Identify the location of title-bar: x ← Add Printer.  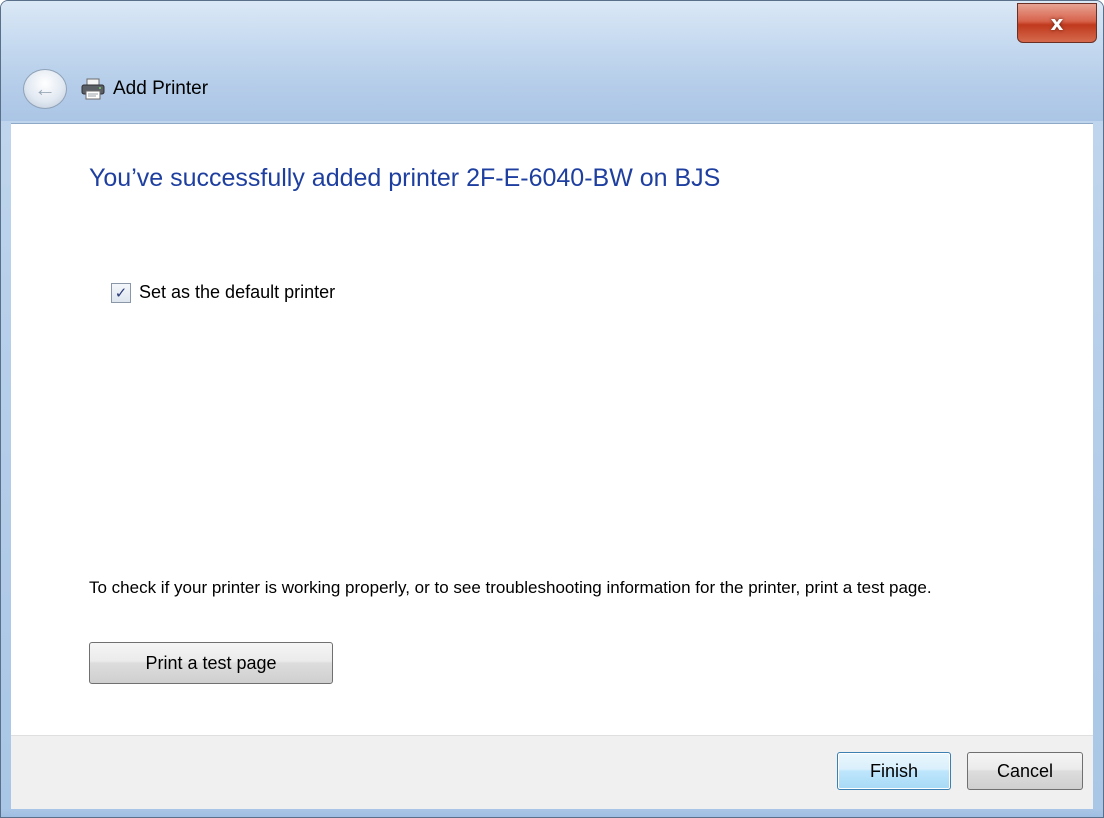
(552, 61).